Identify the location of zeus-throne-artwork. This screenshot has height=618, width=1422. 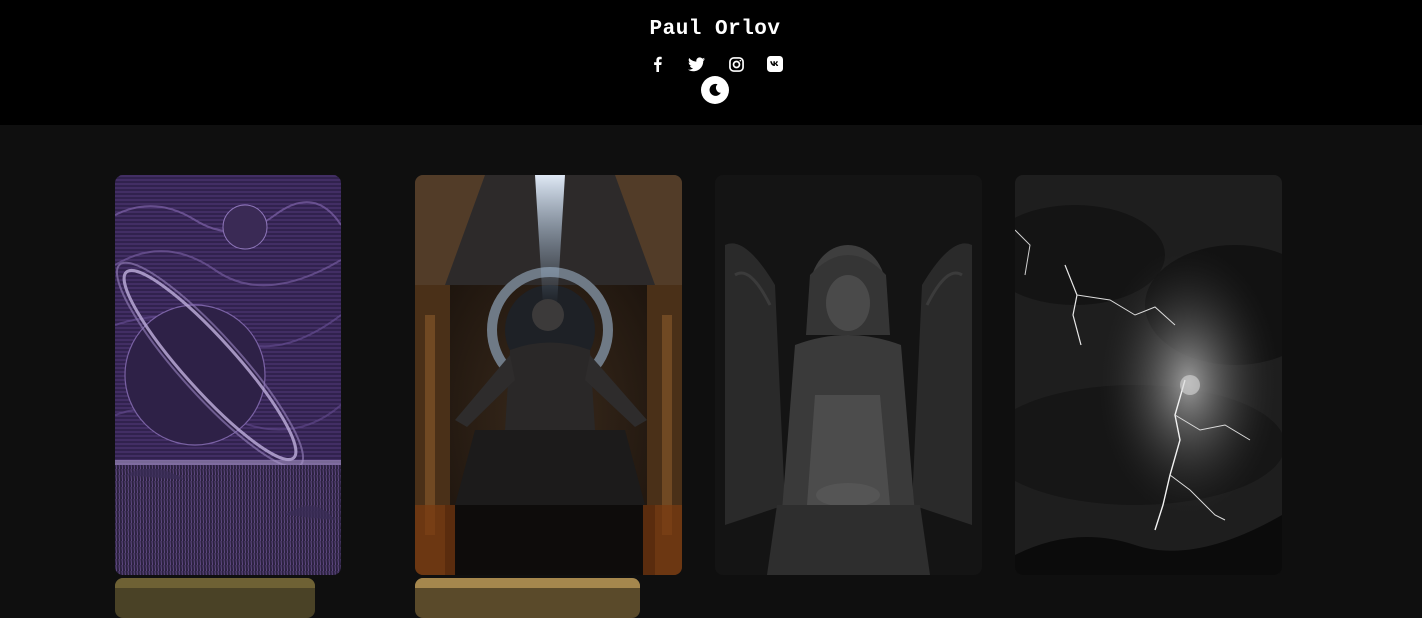
(548, 375).